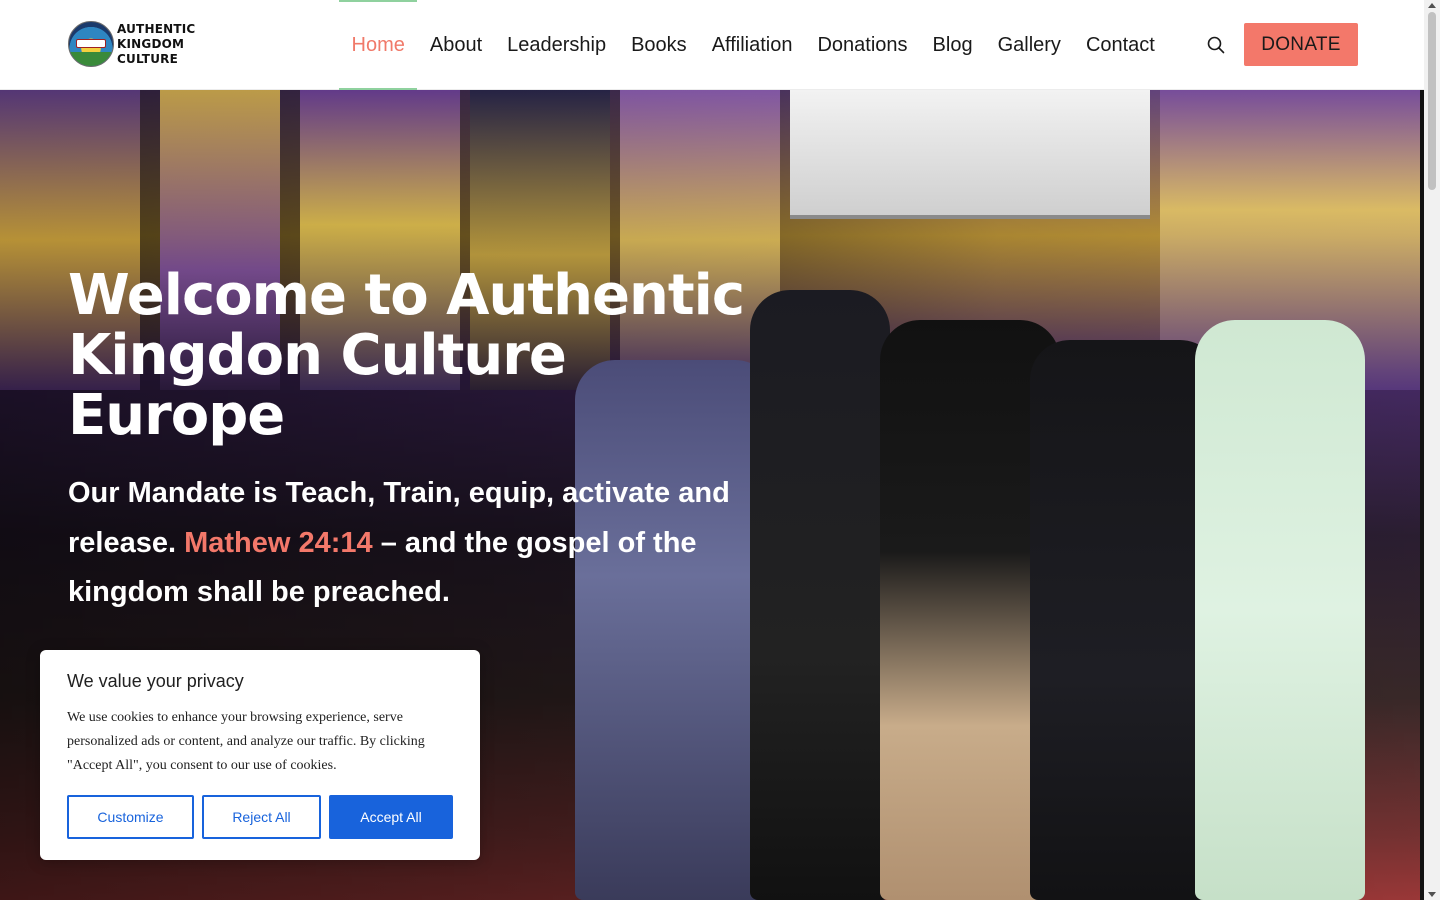  Describe the element at coordinates (151, 44) in the screenshot. I see `logo-line: KINGDOM` at that location.